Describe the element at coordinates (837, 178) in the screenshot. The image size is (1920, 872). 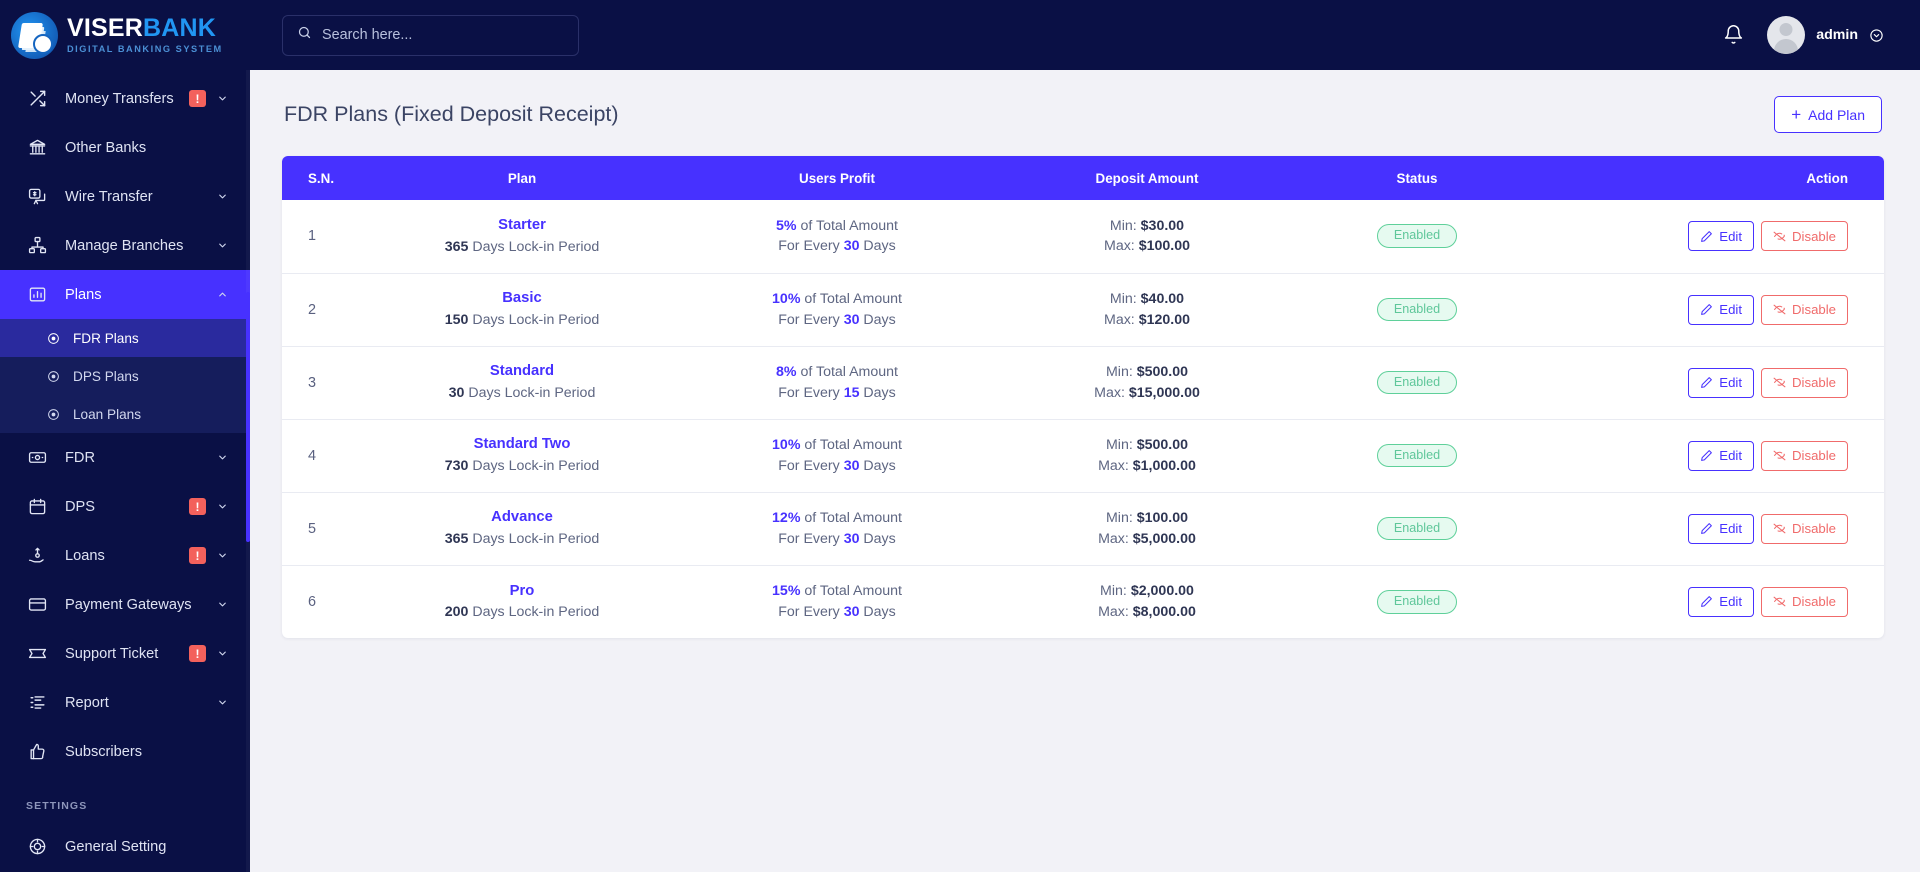
I see `column-header-profit: Users Profit` at that location.